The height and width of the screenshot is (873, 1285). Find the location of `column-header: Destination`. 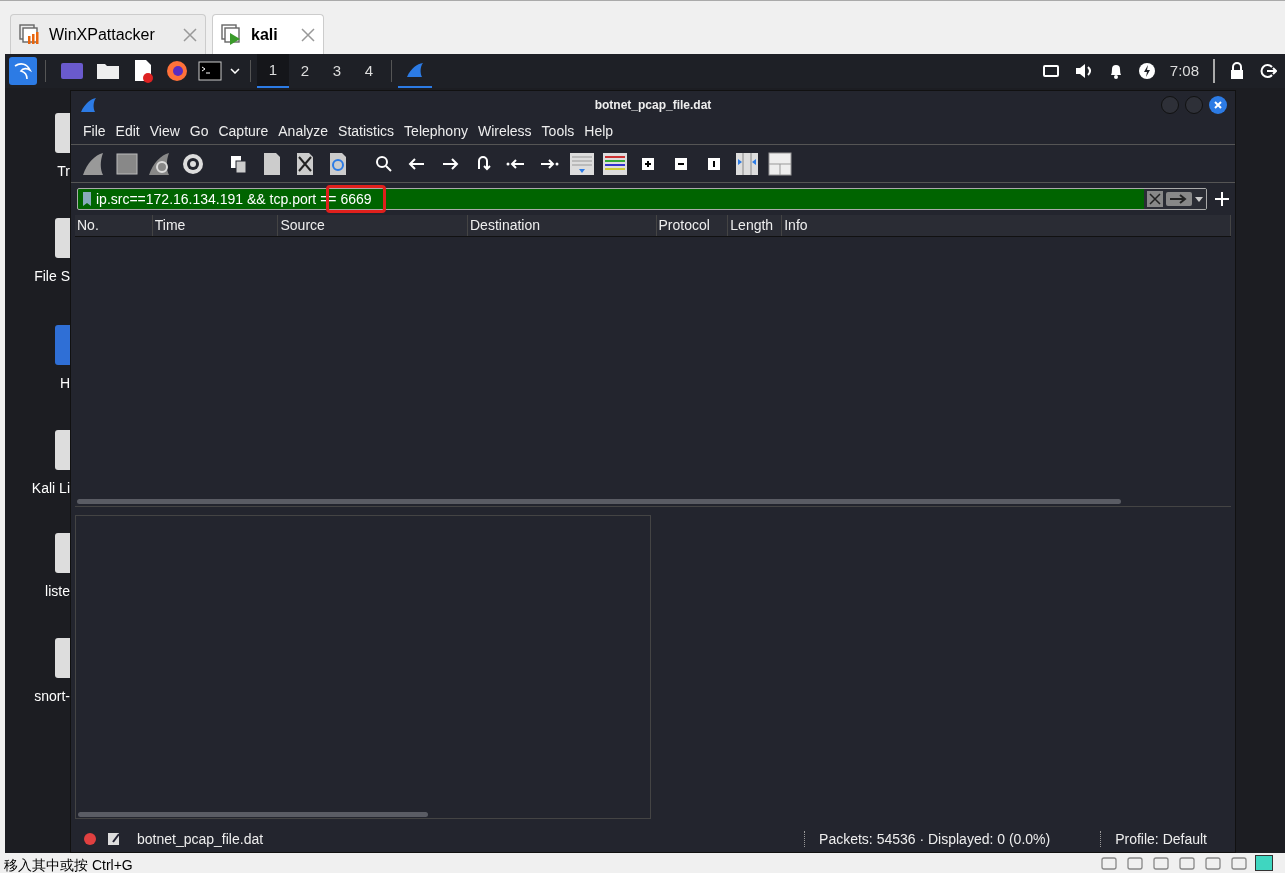

column-header: Destination is located at coordinates (562, 225).